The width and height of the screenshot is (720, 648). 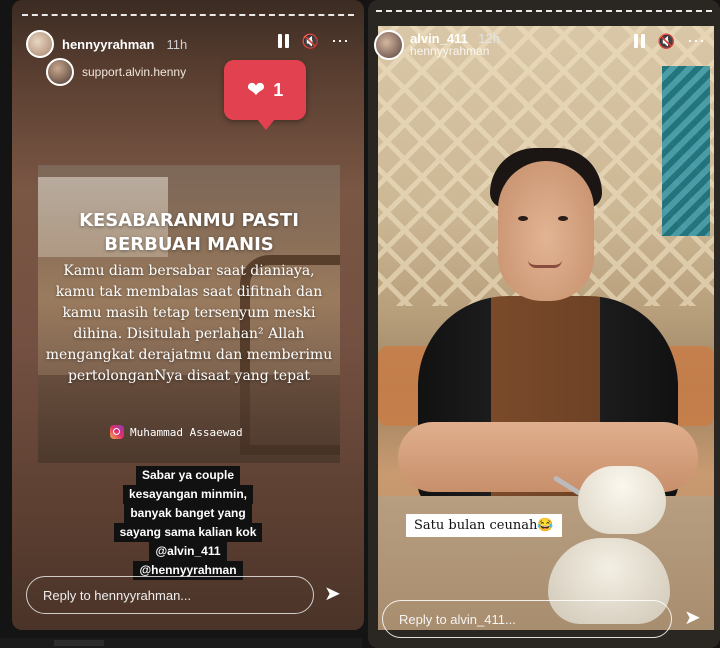 What do you see at coordinates (484, 525) in the screenshot?
I see `story-caption: Satu bulan ceunah😂` at bounding box center [484, 525].